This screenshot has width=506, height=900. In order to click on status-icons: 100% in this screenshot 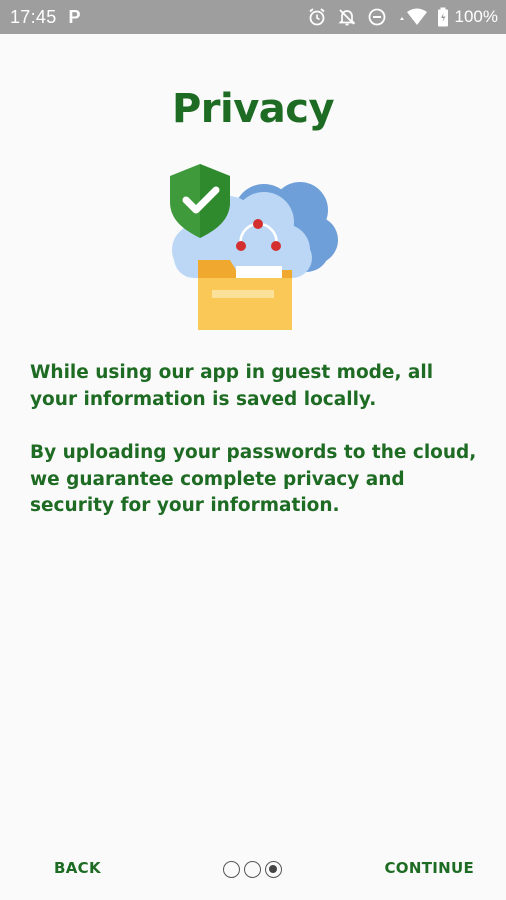, I will do `click(402, 17)`.